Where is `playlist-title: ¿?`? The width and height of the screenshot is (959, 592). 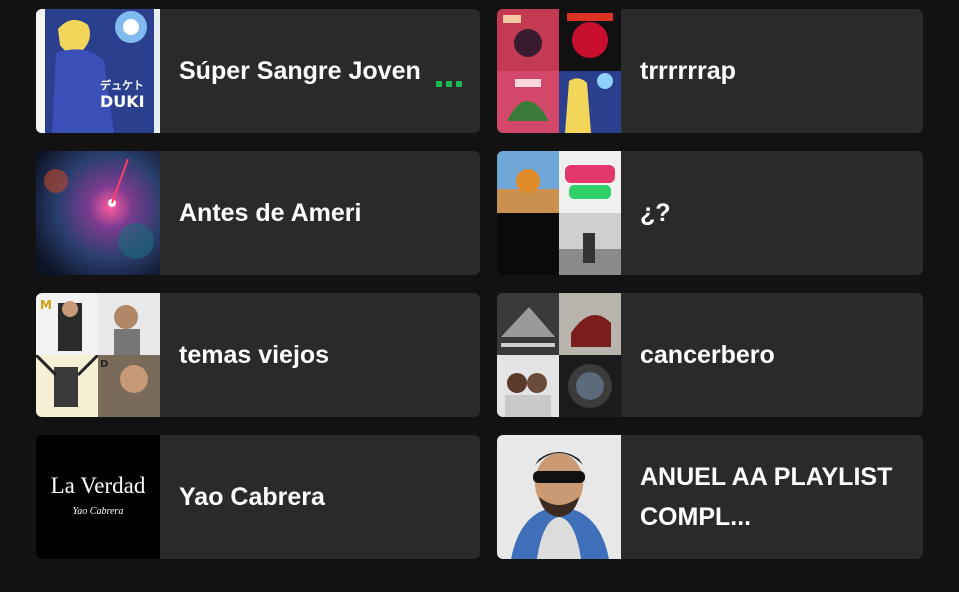 playlist-title: ¿? is located at coordinates (655, 213).